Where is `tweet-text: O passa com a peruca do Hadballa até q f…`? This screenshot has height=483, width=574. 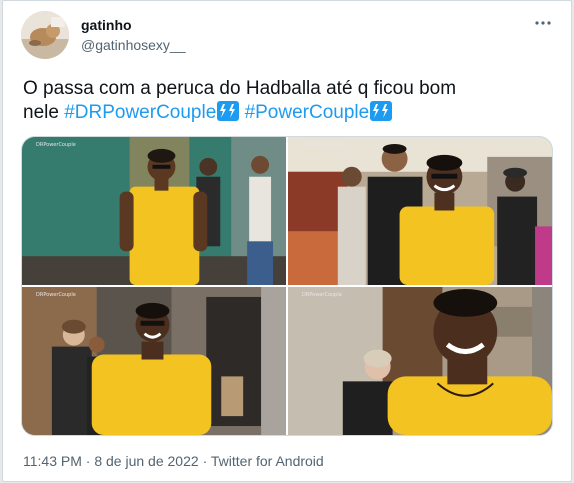
tweet-text: O passa com a peruca do Hadballa até q f… is located at coordinates (288, 101).